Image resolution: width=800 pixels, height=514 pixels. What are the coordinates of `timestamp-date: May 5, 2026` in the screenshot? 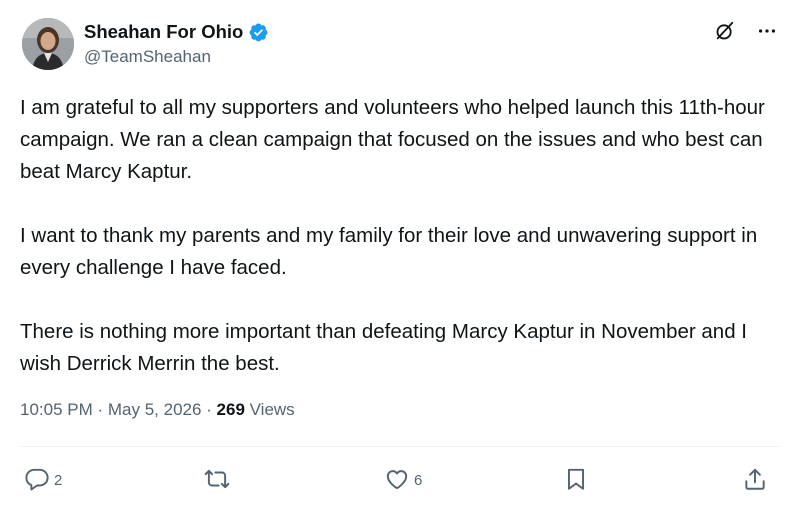 It's located at (155, 409).